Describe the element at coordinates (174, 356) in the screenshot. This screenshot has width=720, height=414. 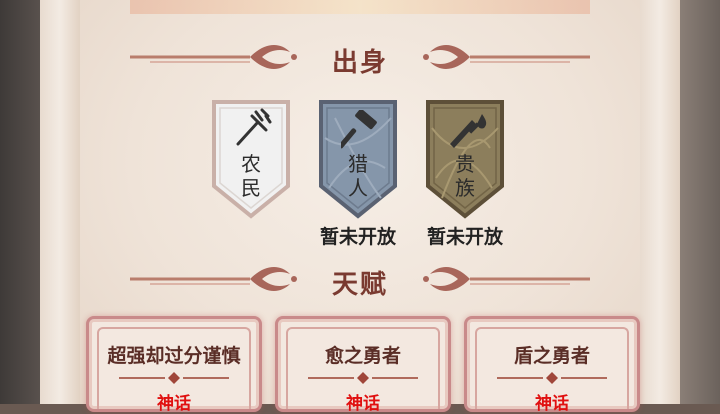
I see `talent-name: 超强却过分谨慎` at that location.